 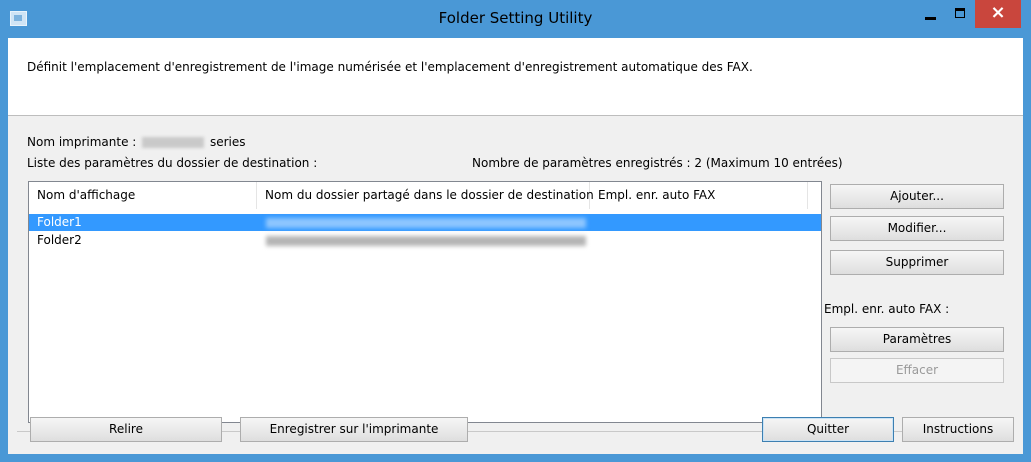 I want to click on title-bar: Folder Setting Utility ×, so click(x=515, y=19).